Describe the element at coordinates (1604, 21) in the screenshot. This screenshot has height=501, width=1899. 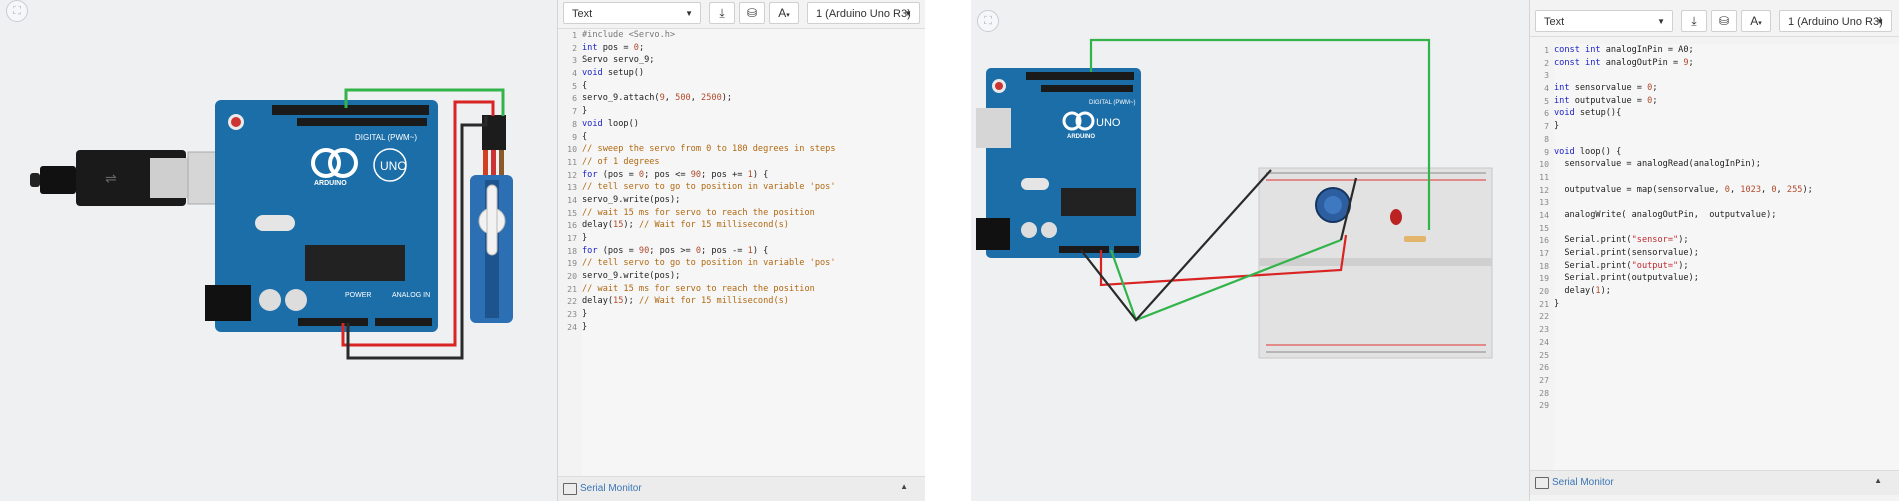
I see `right-code-mode-select: Text ▼` at that location.